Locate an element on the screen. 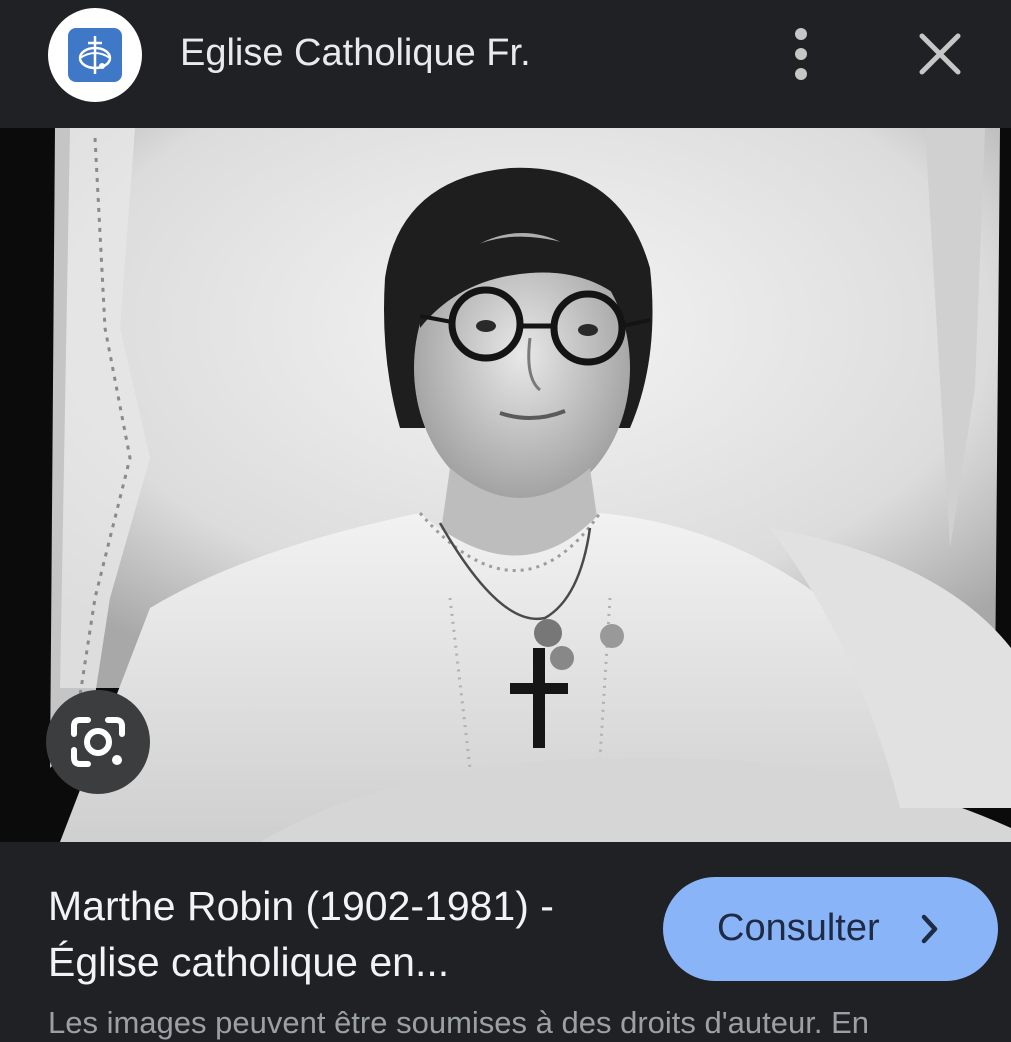  site-logo is located at coordinates (95, 55).